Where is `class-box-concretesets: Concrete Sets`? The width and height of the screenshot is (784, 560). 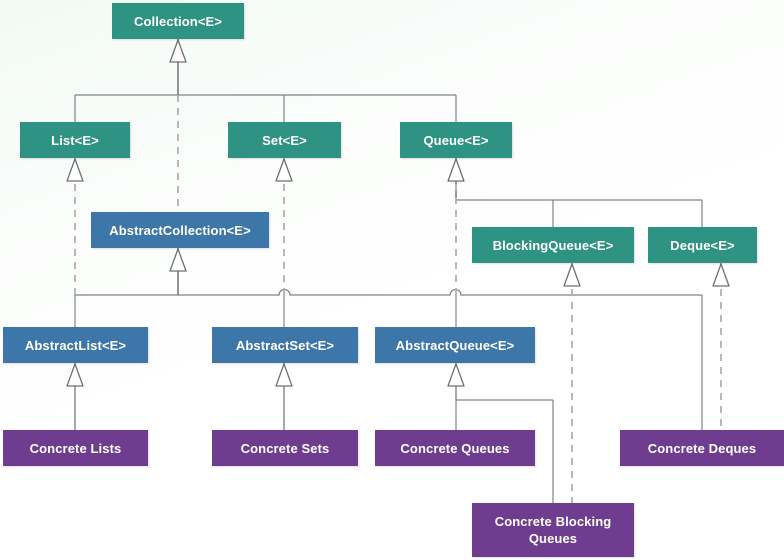 class-box-concretesets: Concrete Sets is located at coordinates (285, 448).